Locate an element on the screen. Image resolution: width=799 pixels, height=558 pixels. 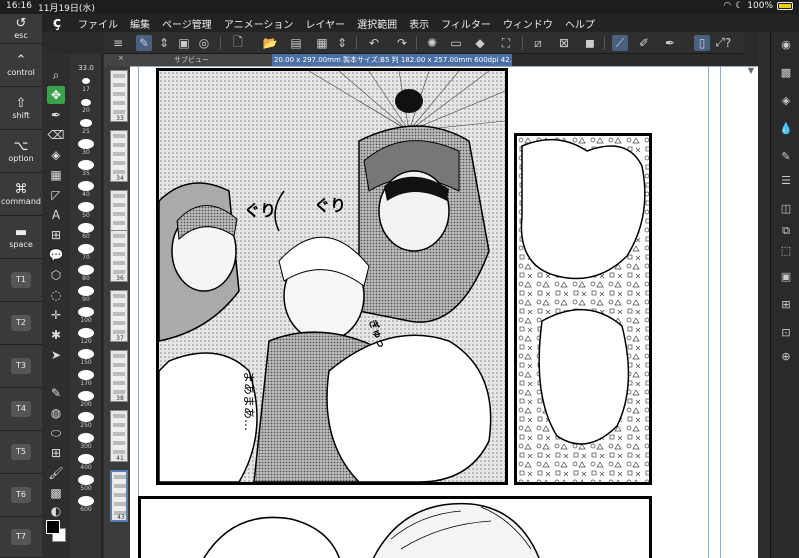
menu-file: ファイル is located at coordinates (98, 23).